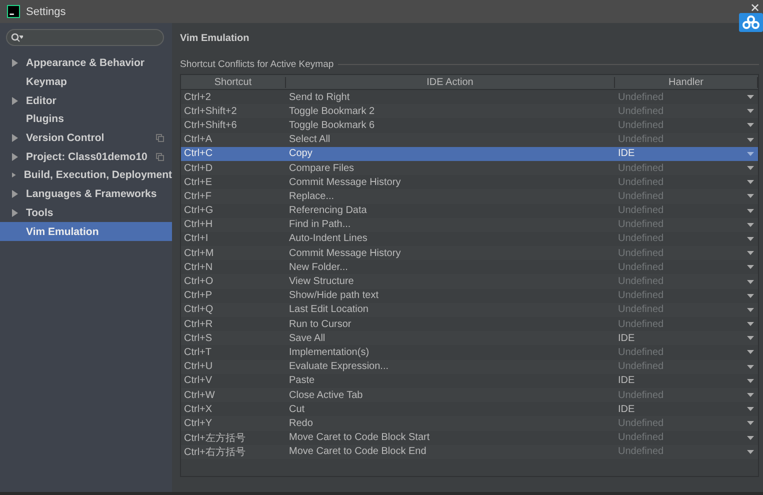  Describe the element at coordinates (214, 438) in the screenshot. I see `shortcut-cell-text: Ctrl+左方括号` at that location.